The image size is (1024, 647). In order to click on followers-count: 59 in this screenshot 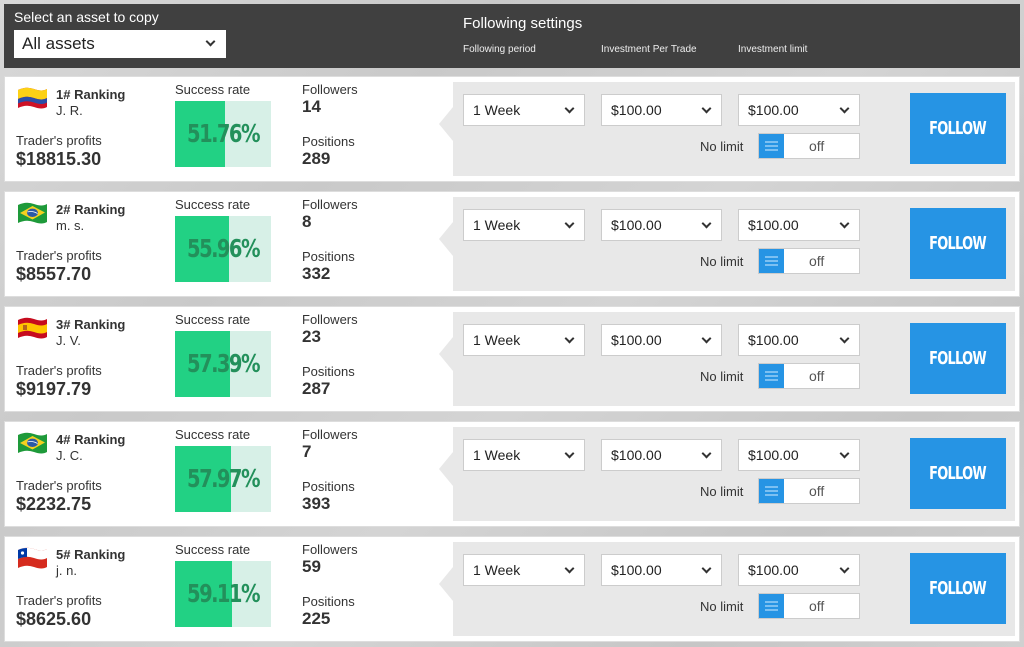, I will do `click(311, 566)`.